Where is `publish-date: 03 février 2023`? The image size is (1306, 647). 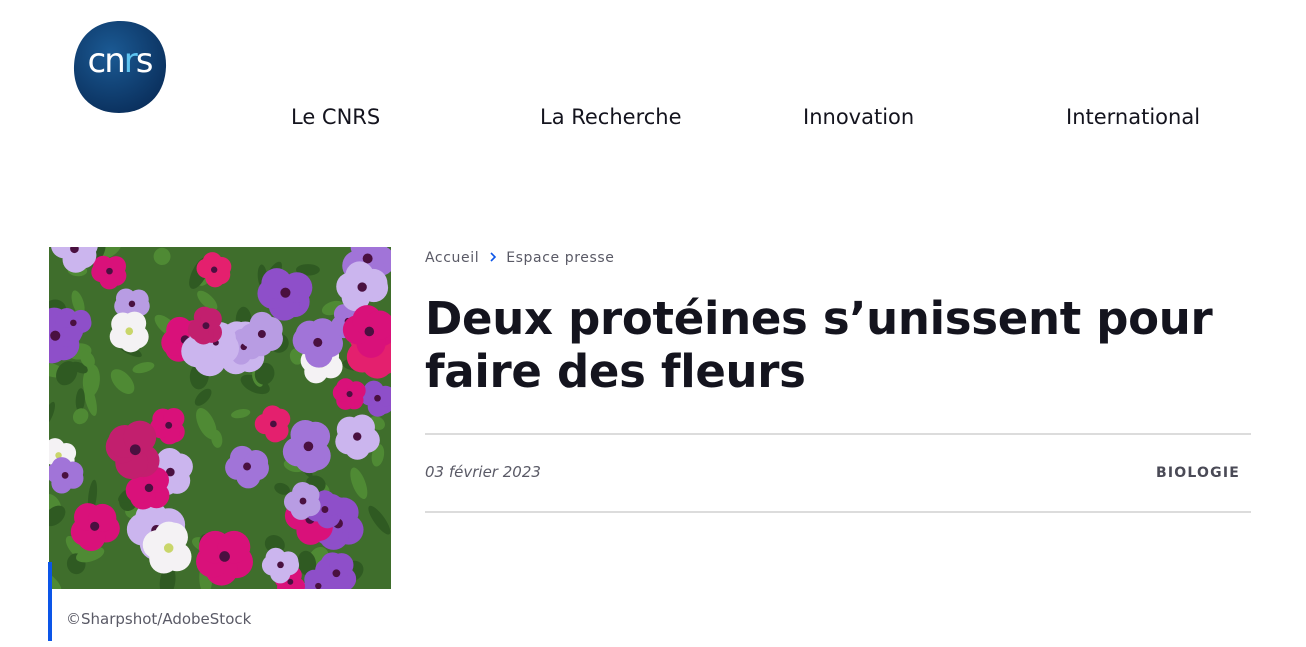 publish-date: 03 février 2023 is located at coordinates (483, 472).